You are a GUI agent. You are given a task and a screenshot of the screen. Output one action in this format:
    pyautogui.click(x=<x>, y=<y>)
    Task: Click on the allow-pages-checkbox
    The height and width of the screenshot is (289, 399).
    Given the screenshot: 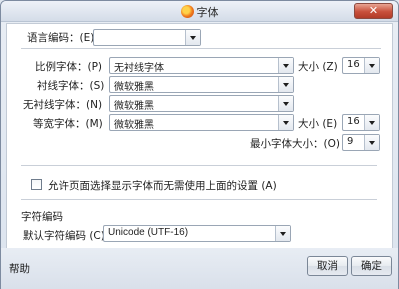 What is the action you would take?
    pyautogui.click(x=36, y=184)
    